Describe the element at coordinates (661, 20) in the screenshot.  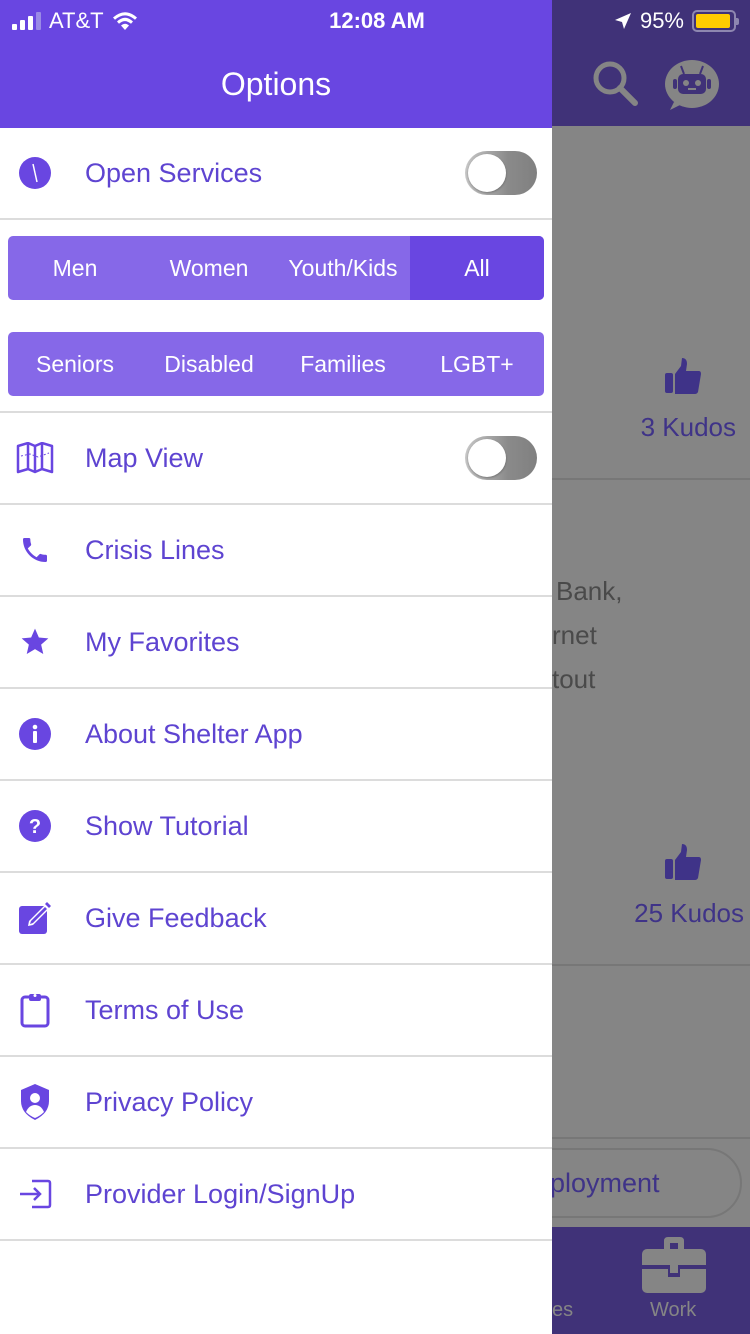
I see `battery-percent: 95%` at that location.